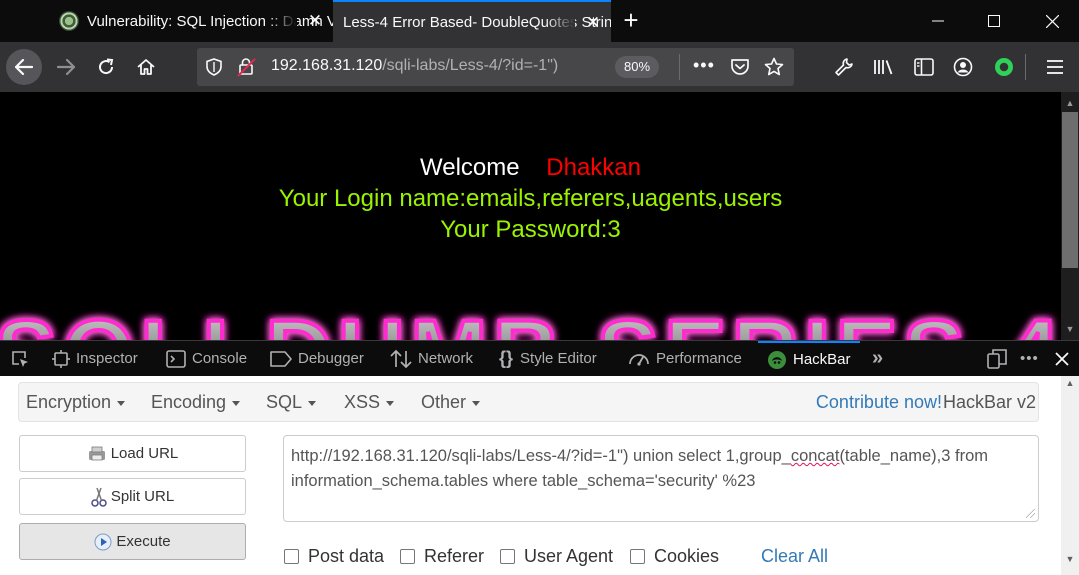 This screenshot has width=1079, height=575. What do you see at coordinates (794, 556) in the screenshot?
I see `clear-all-link: Clear All` at bounding box center [794, 556].